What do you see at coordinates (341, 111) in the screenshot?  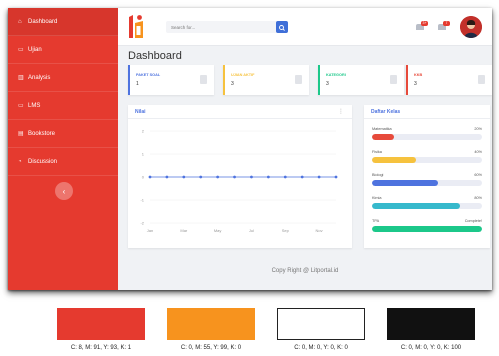 I see `more-options-icon: ⋮` at bounding box center [341, 111].